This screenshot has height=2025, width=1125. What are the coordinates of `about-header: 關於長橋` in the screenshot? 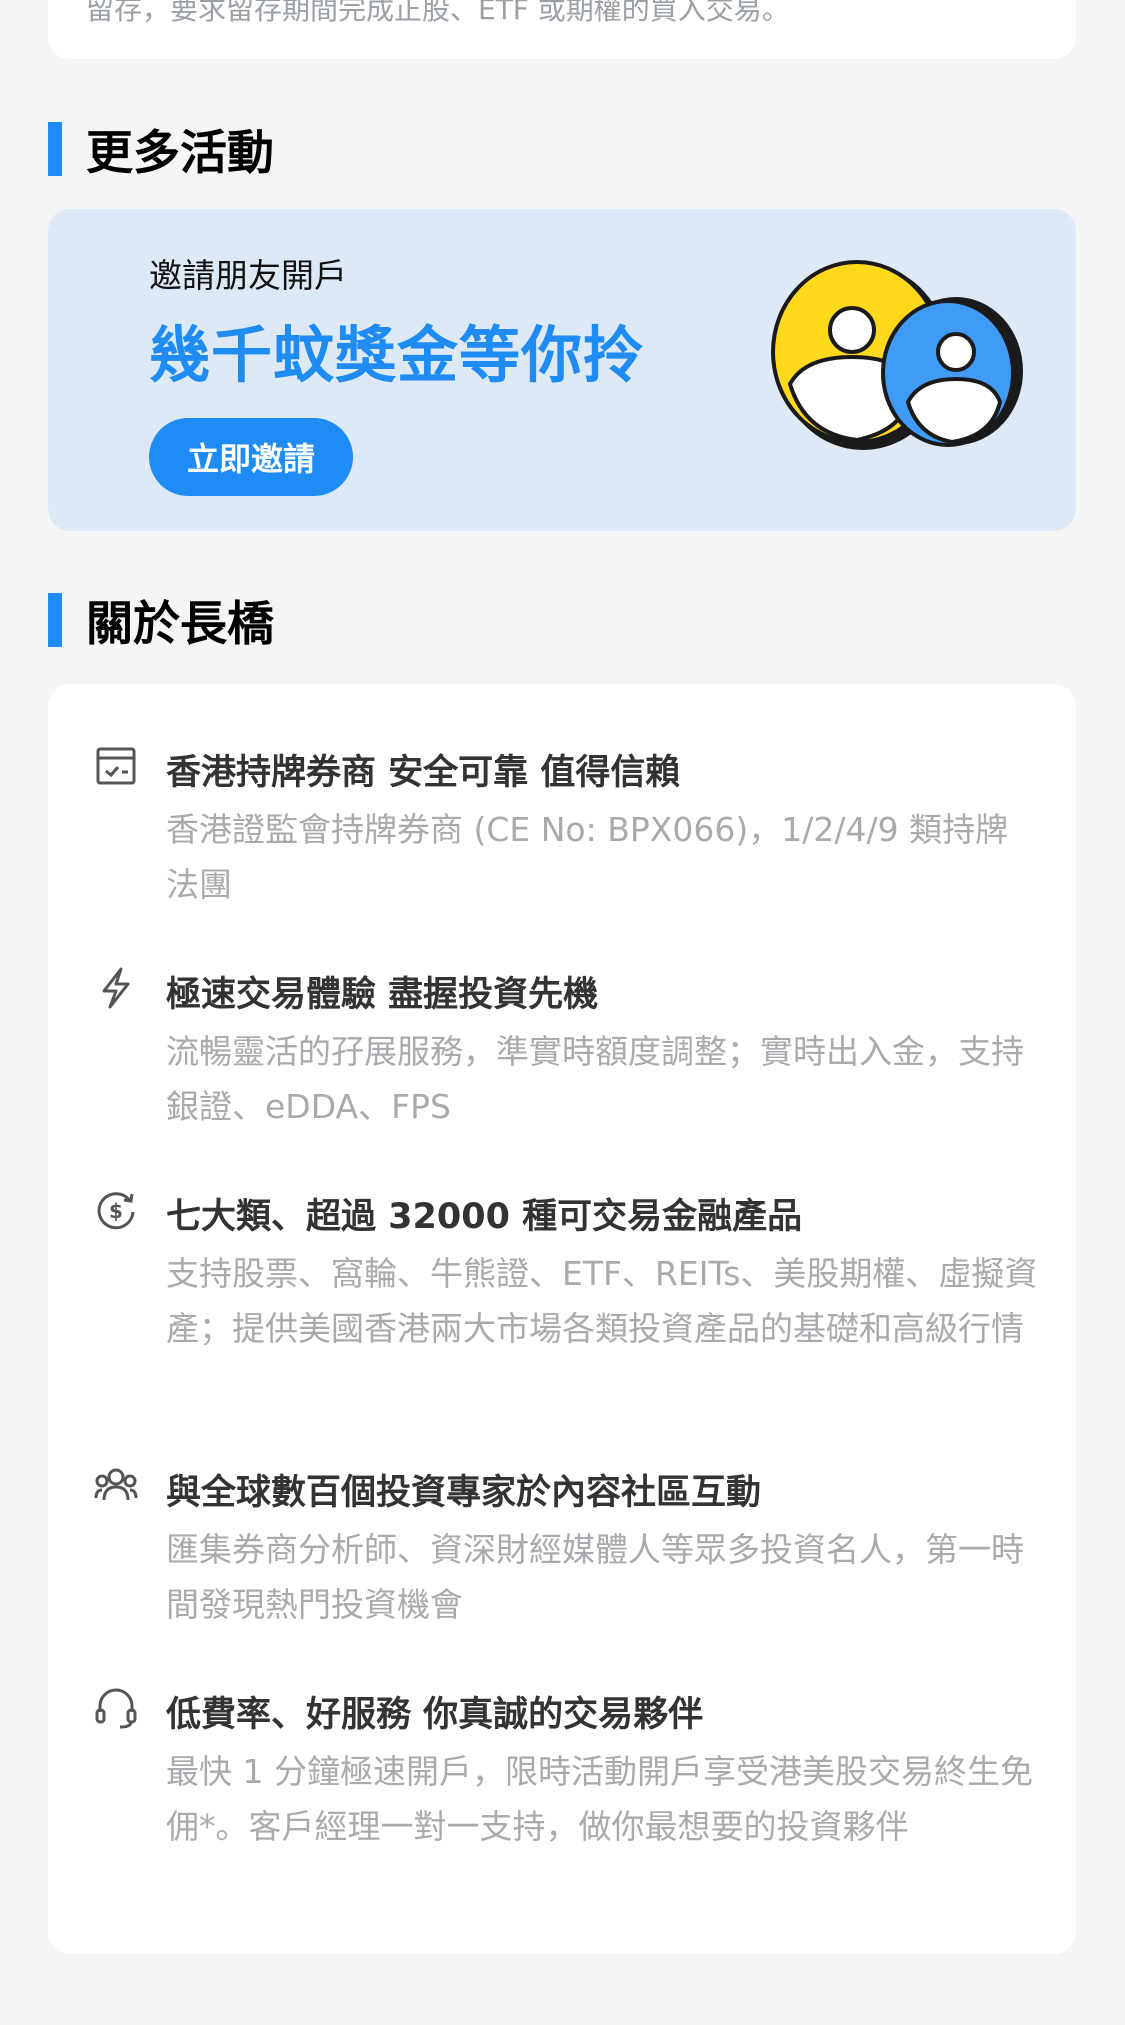 It's located at (161, 619).